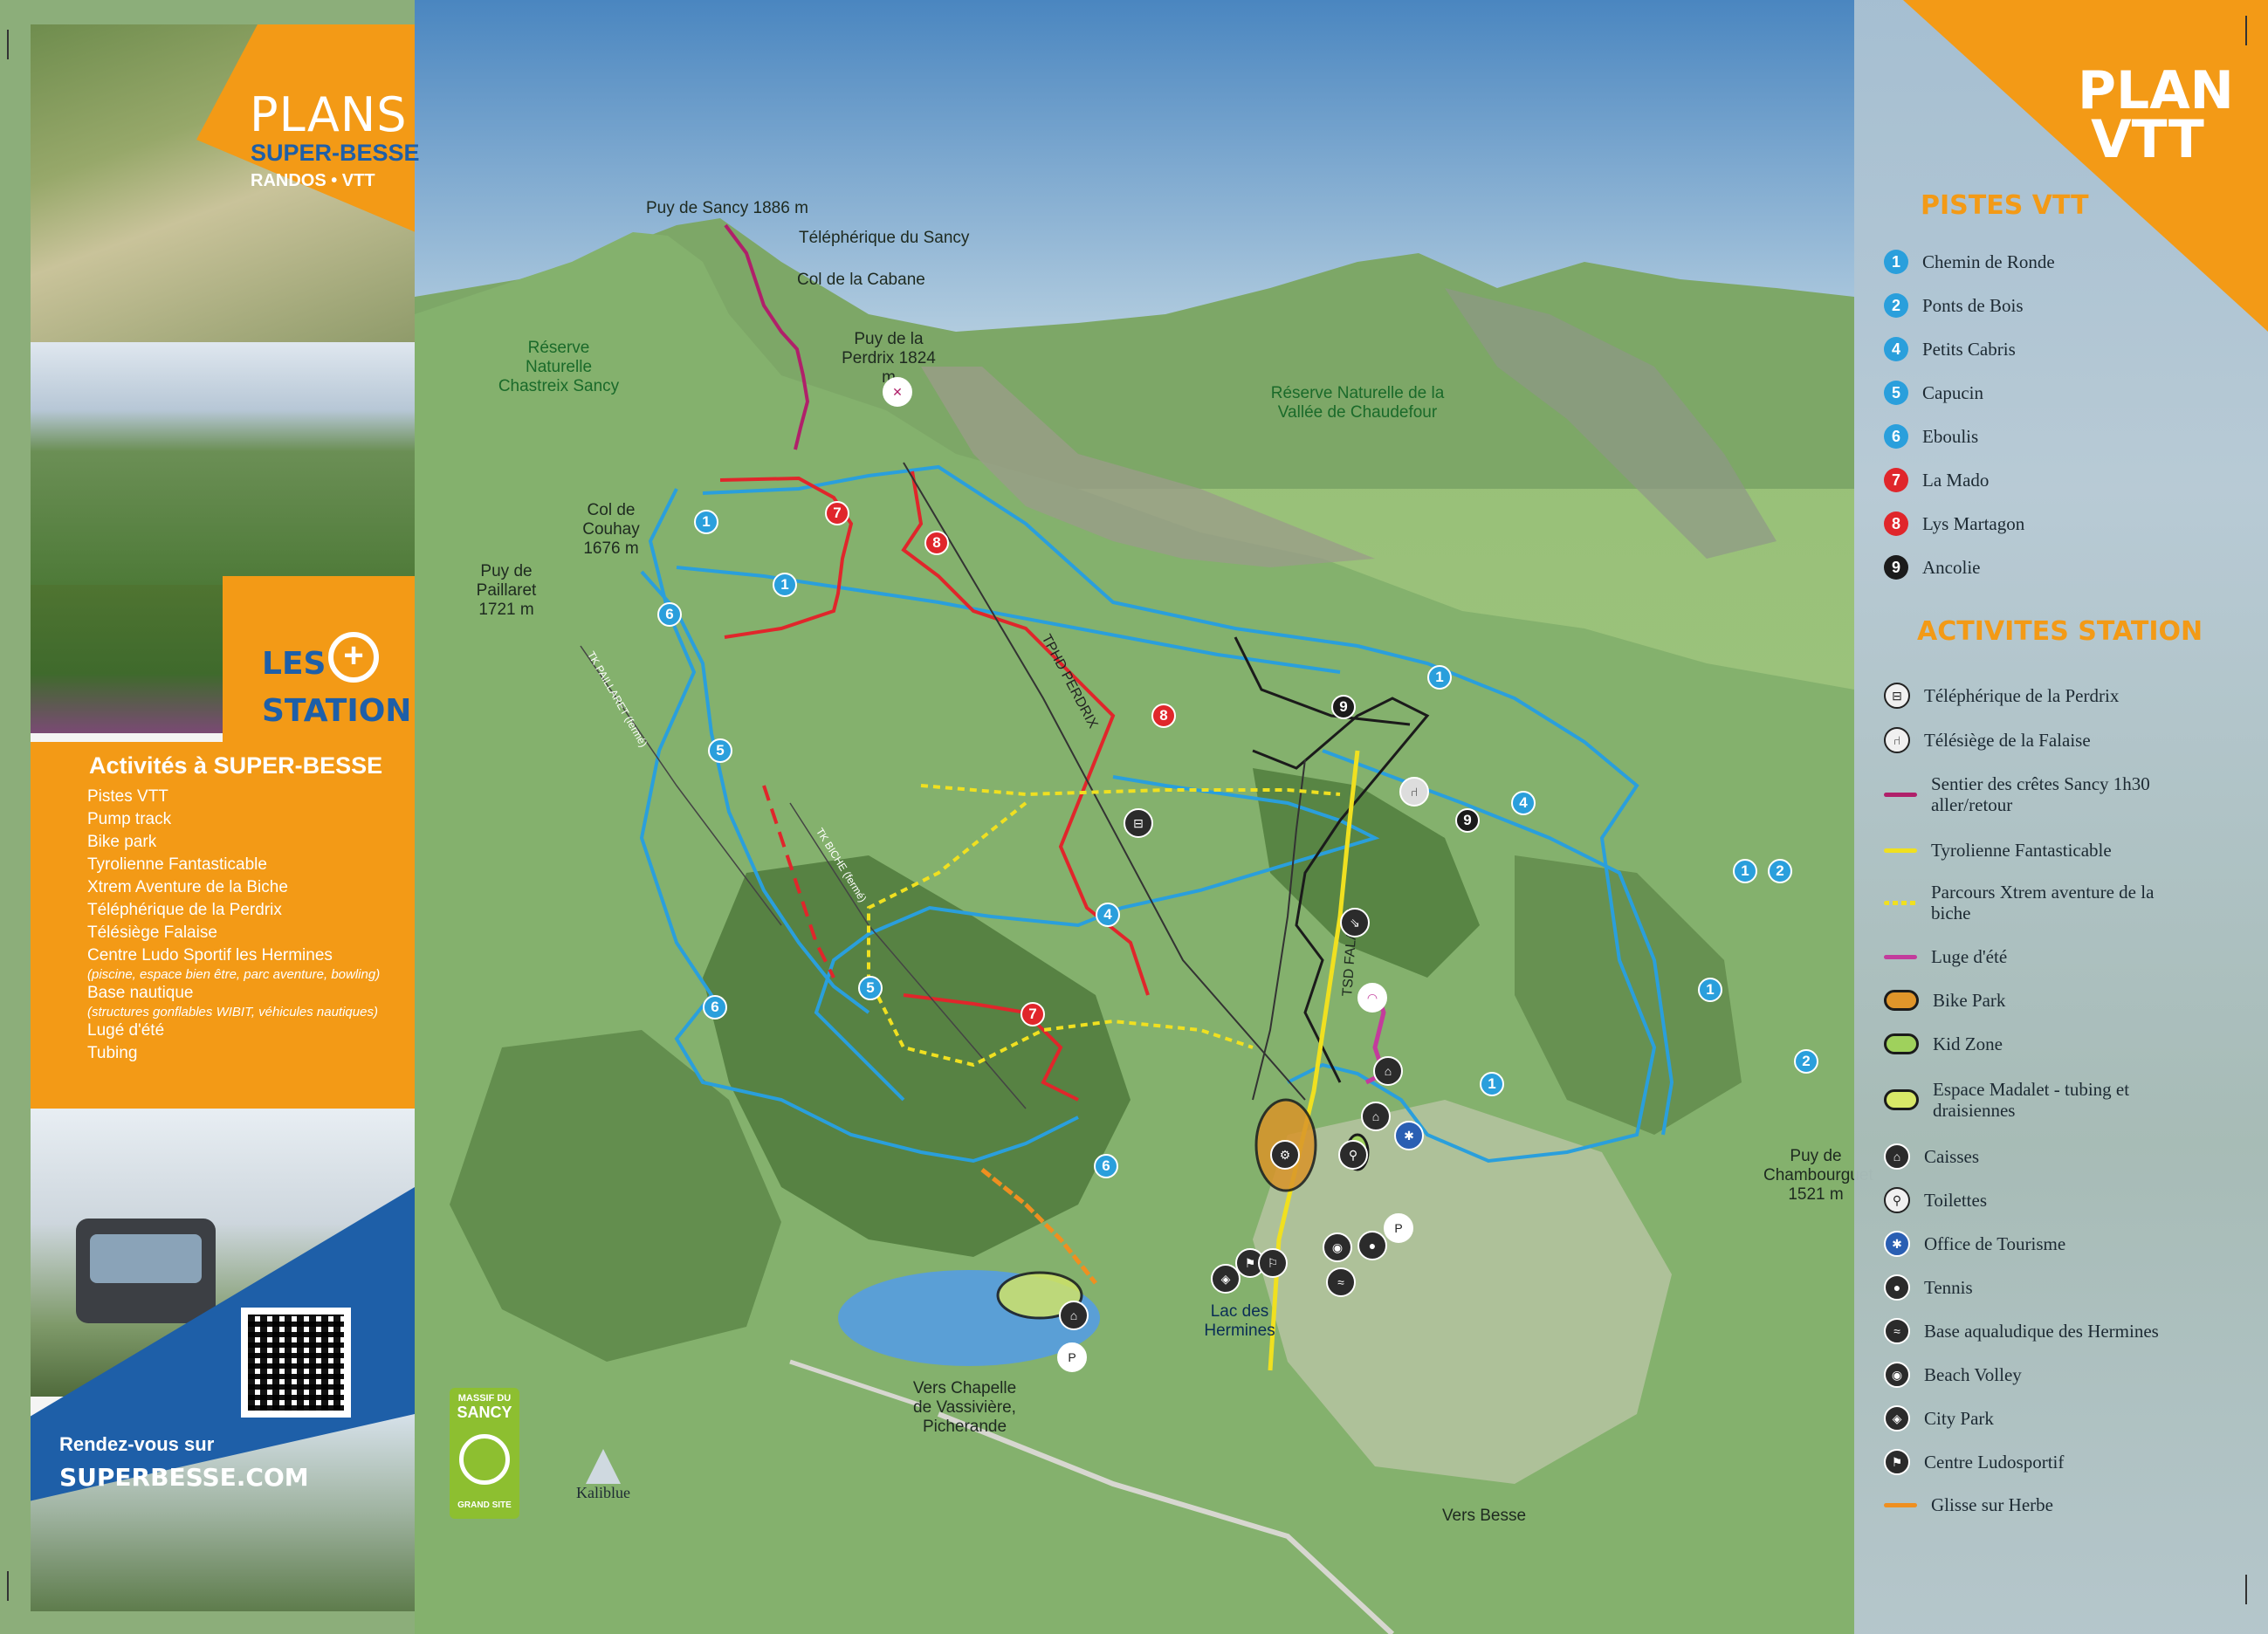  Describe the element at coordinates (2022, 696) in the screenshot. I see `activity-name: Téléphérique de la Perdrix` at that location.